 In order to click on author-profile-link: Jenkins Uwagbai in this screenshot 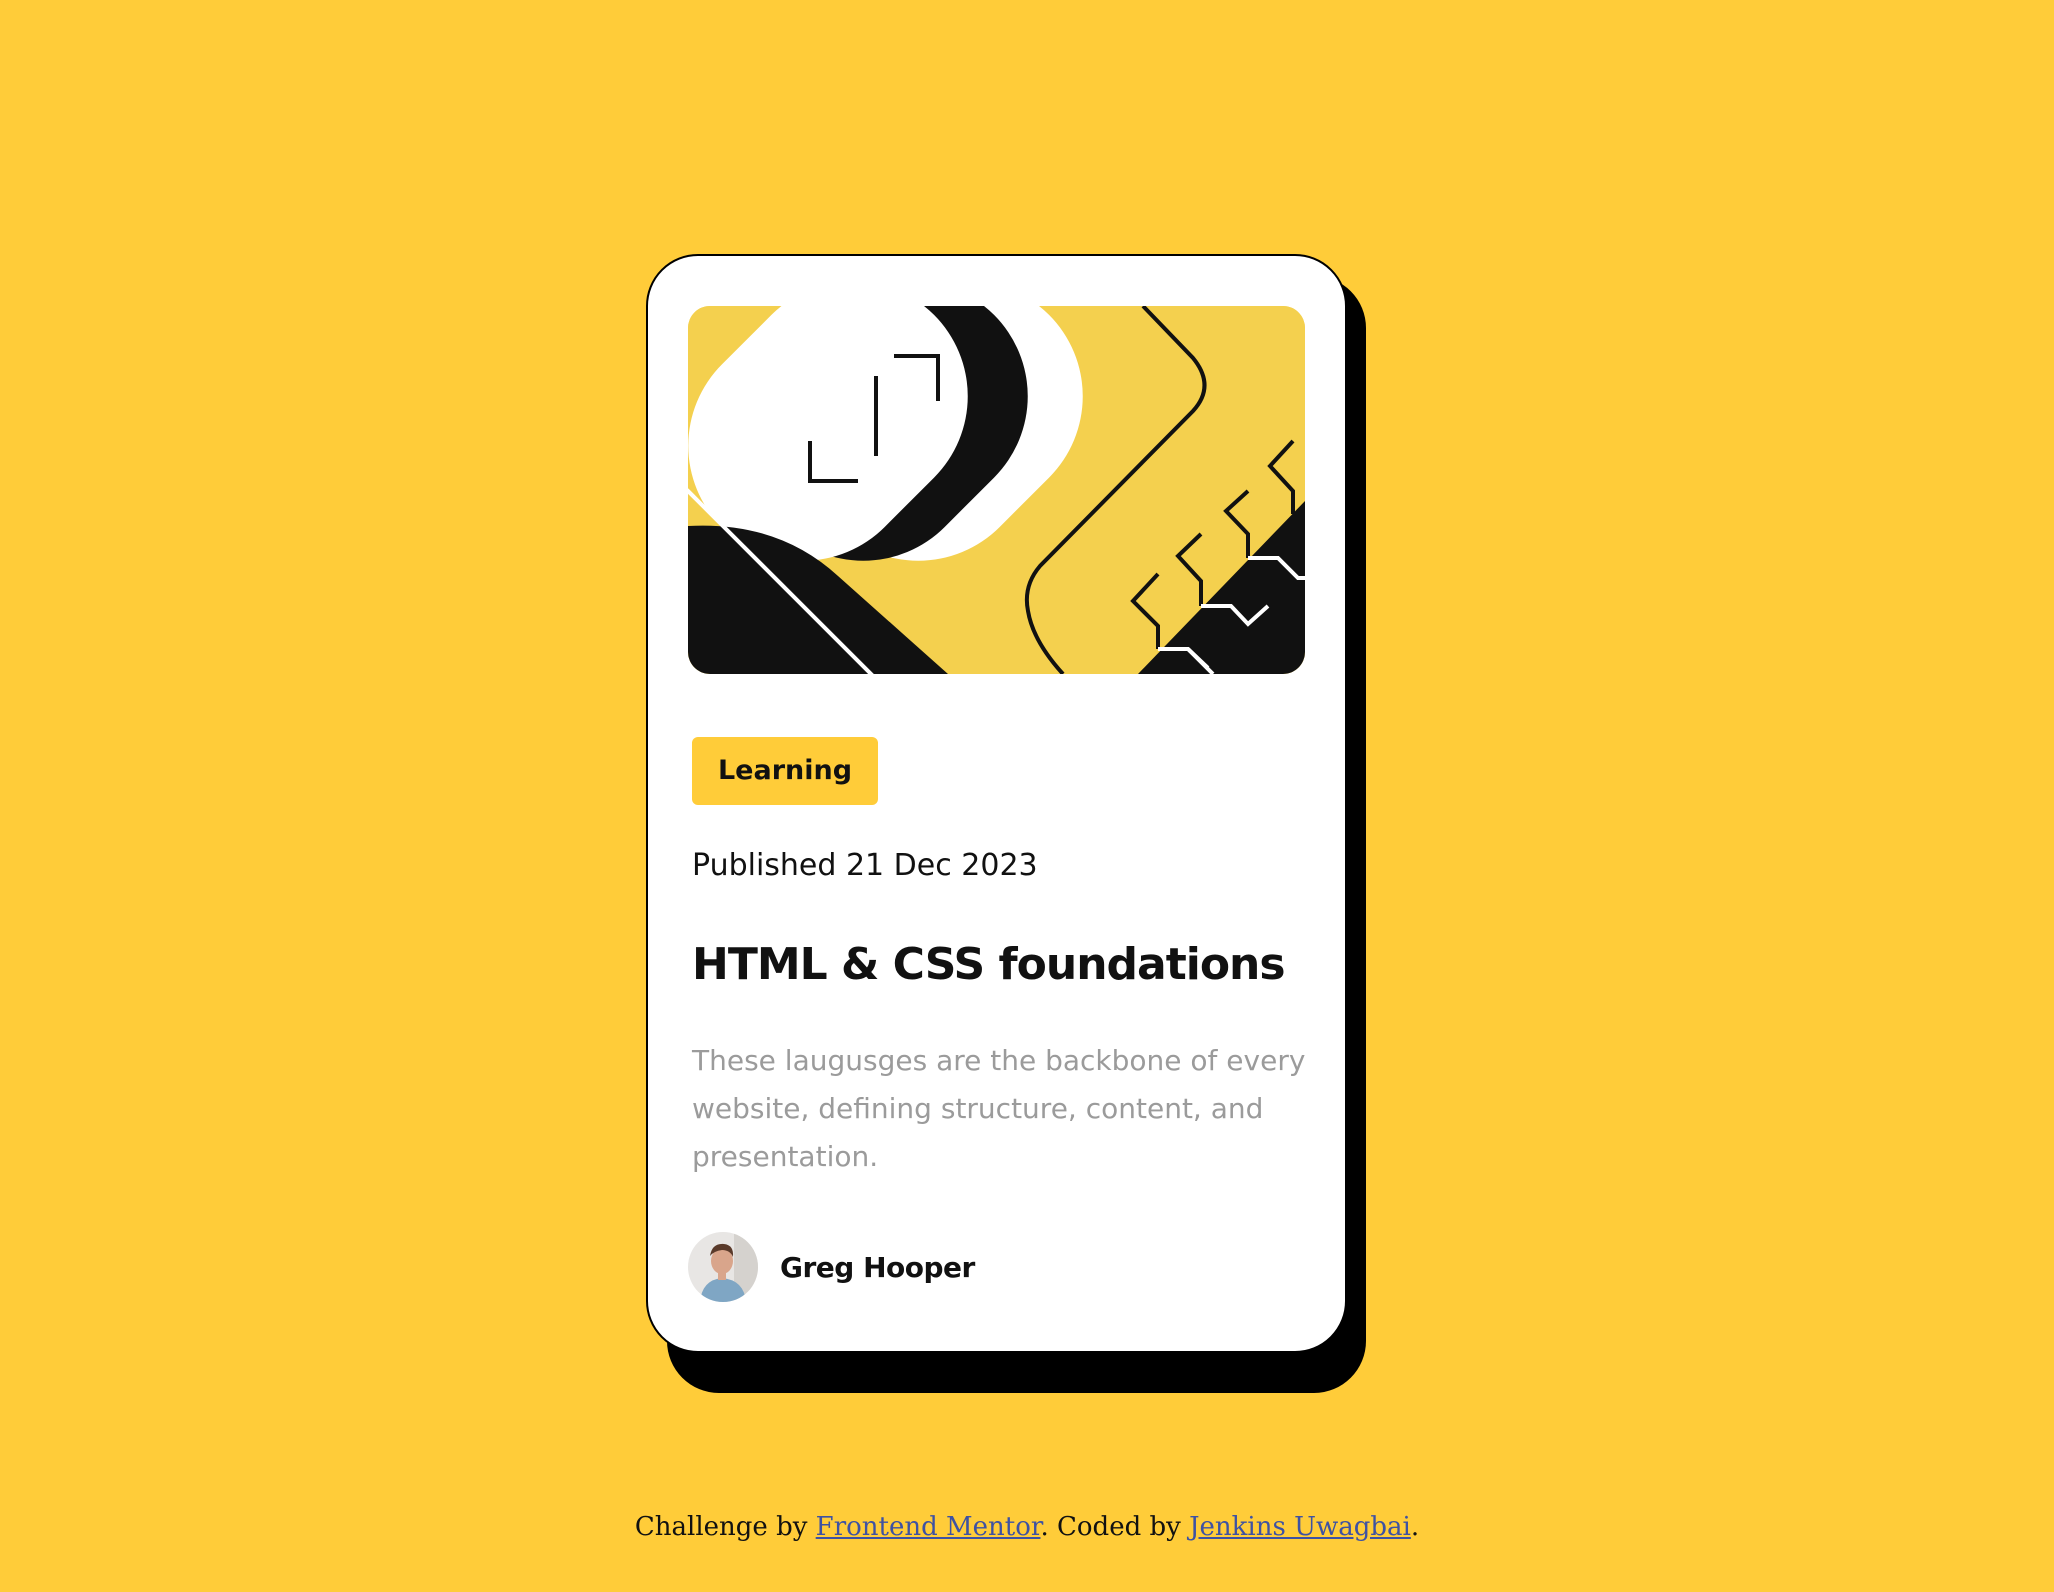, I will do `click(1300, 1527)`.